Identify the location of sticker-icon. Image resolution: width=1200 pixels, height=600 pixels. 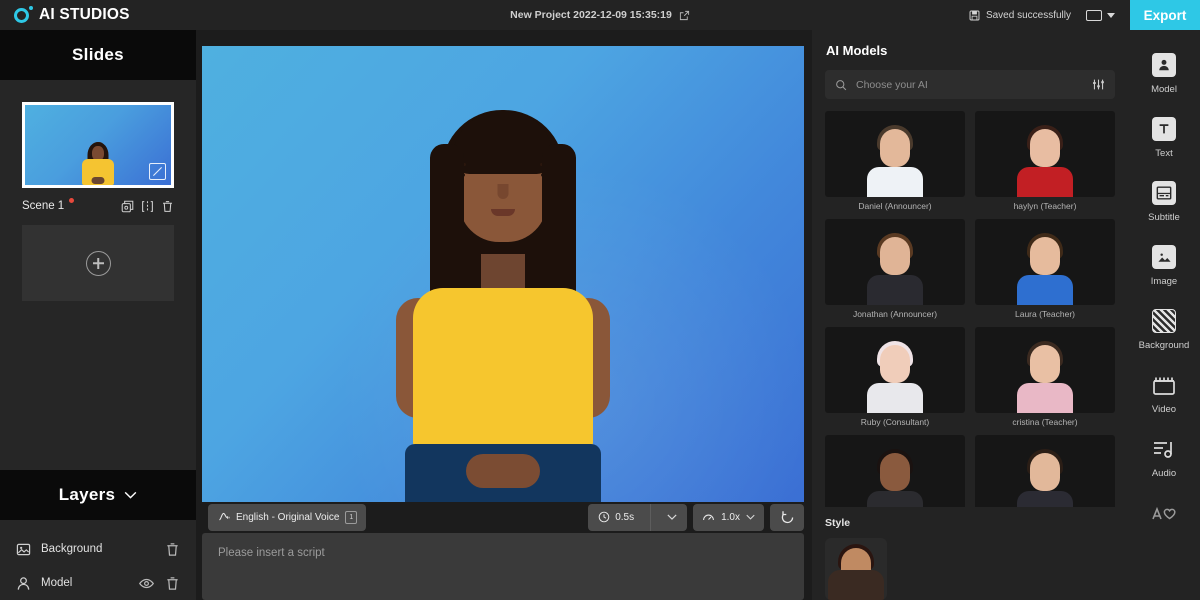
(1164, 513).